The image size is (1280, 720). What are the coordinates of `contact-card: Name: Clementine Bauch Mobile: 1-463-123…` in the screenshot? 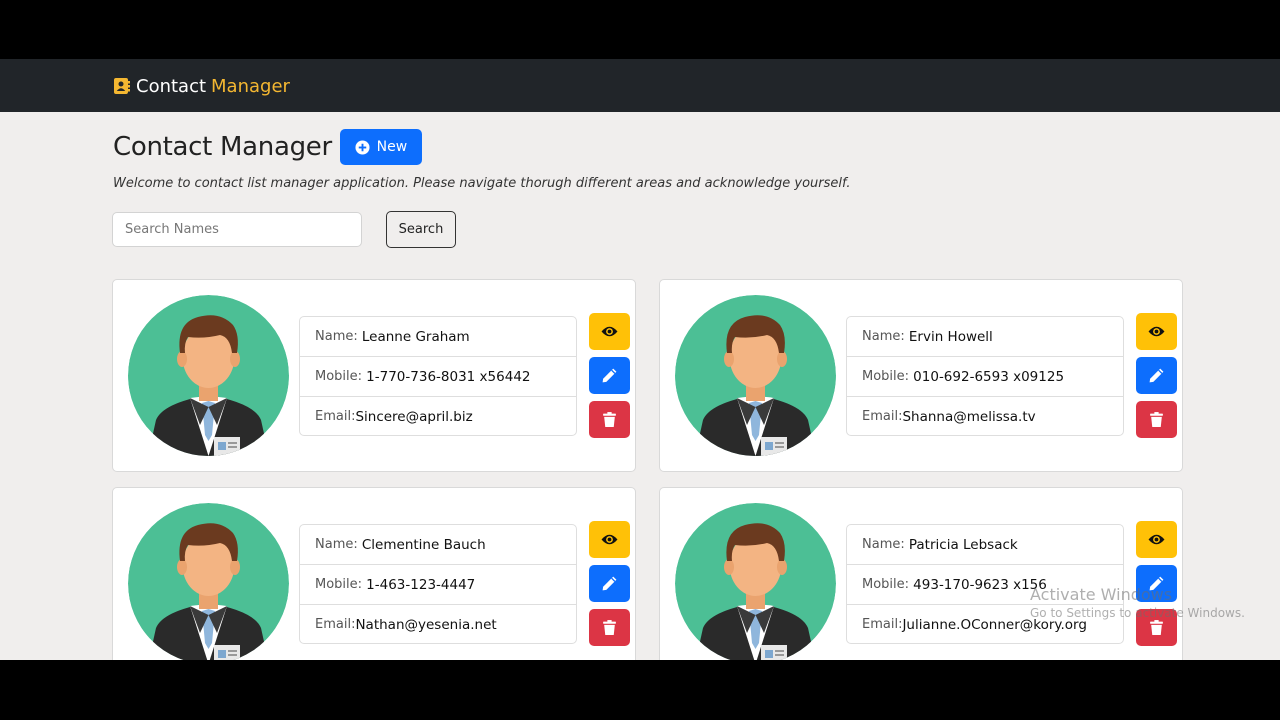 It's located at (374, 573).